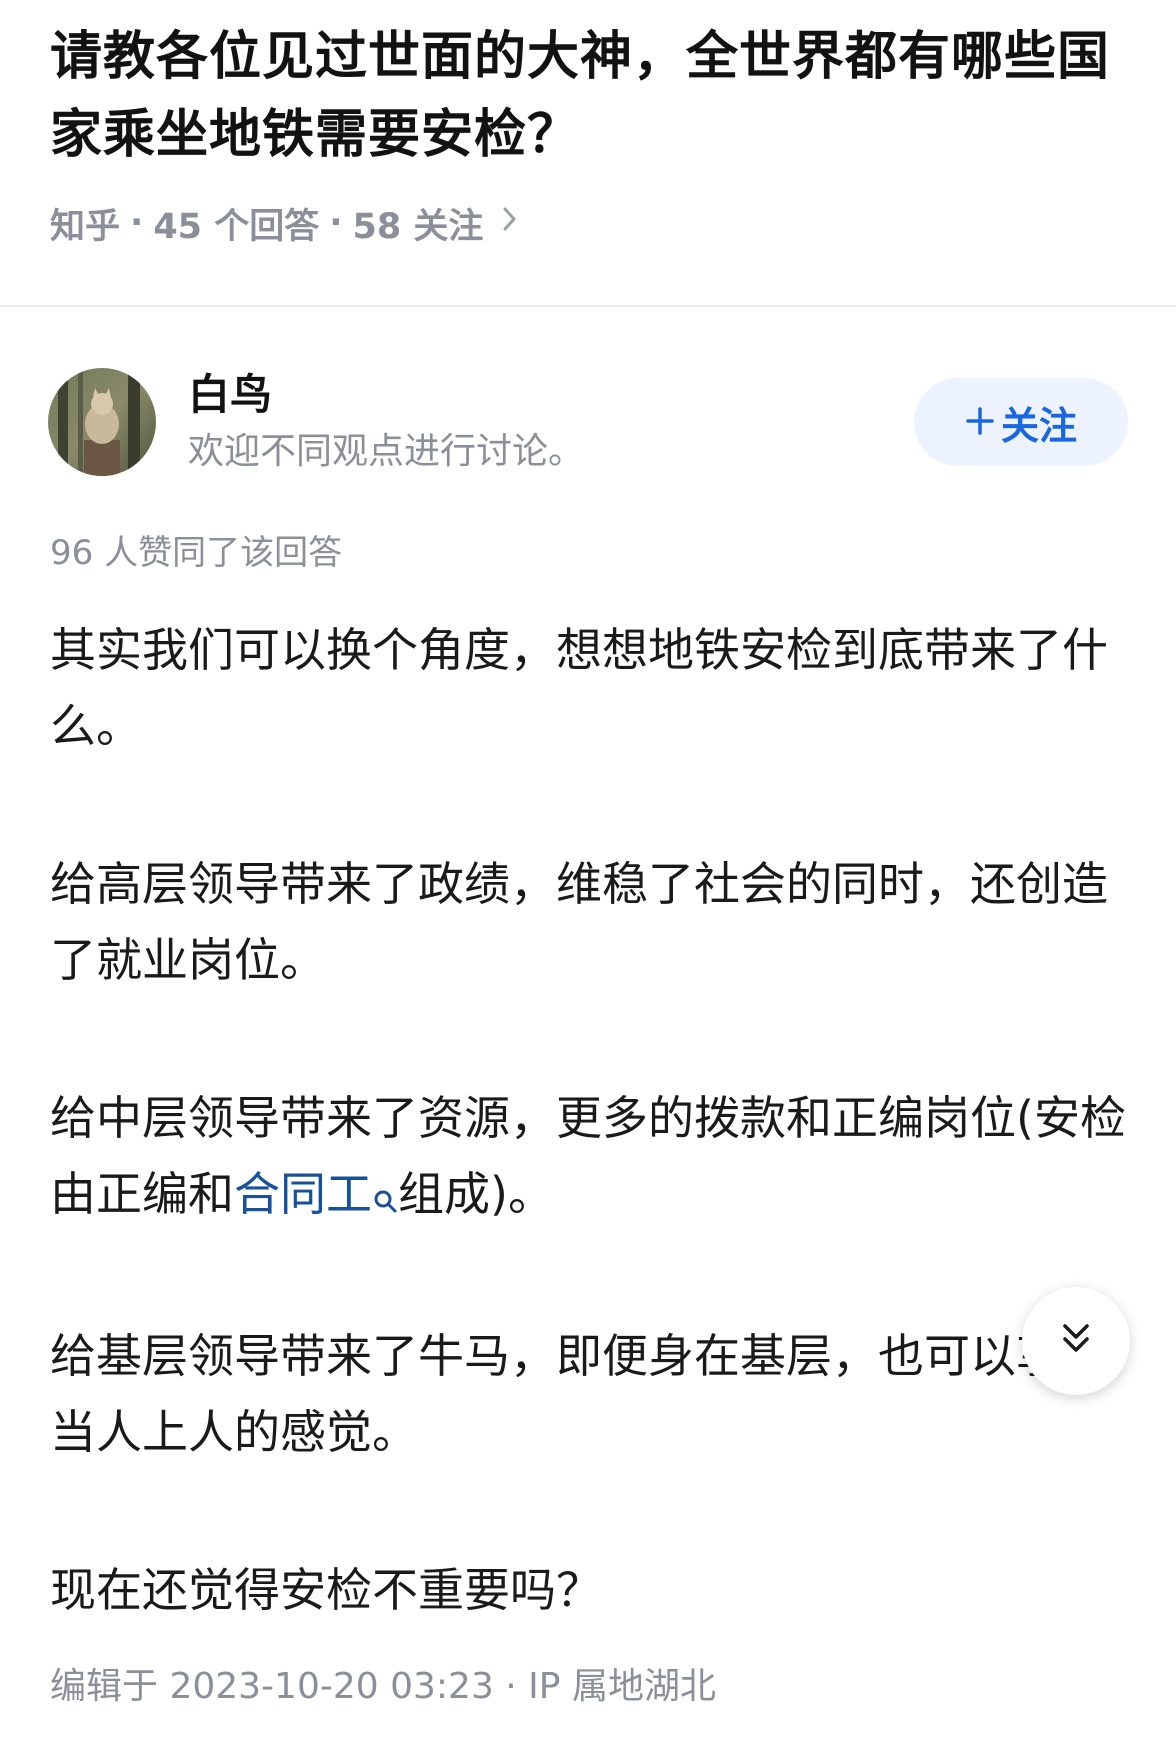  Describe the element at coordinates (326, 1590) in the screenshot. I see `answer-paragraph: 现在还觉得安检不重要吗？` at that location.